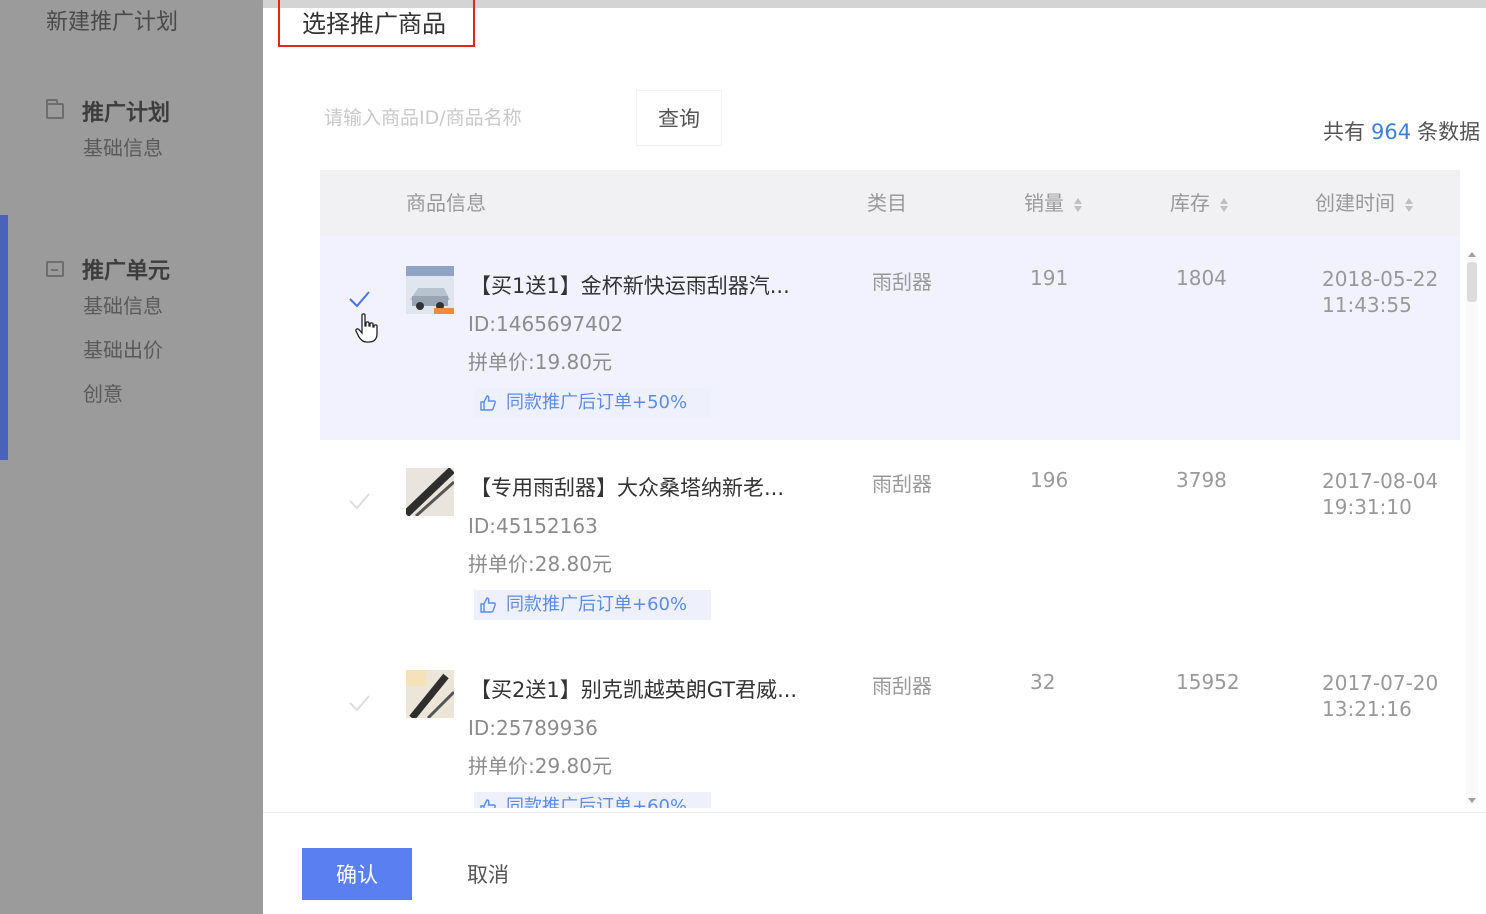 This screenshot has width=1486, height=914. I want to click on scroll-up-arrow-icon, so click(1472, 254).